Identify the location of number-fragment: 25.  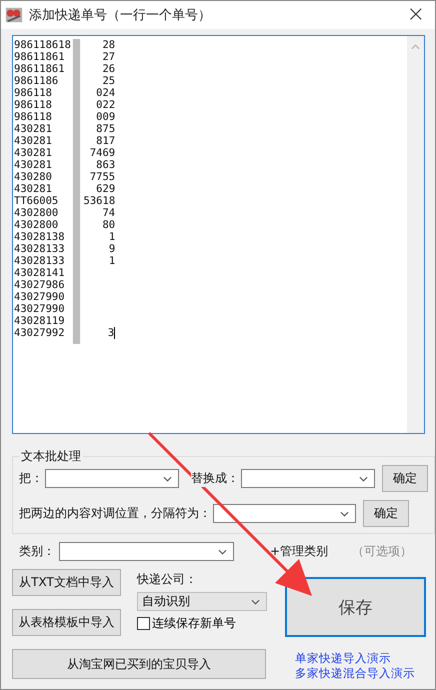
(109, 81).